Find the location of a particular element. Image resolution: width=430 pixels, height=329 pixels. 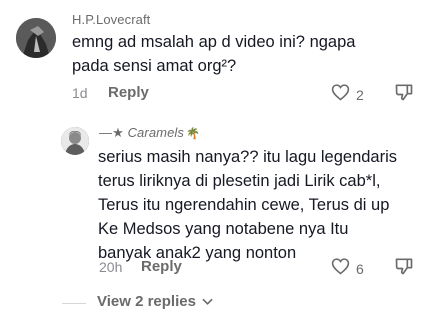

comment-username: H.P.Lovecraft is located at coordinates (111, 19).